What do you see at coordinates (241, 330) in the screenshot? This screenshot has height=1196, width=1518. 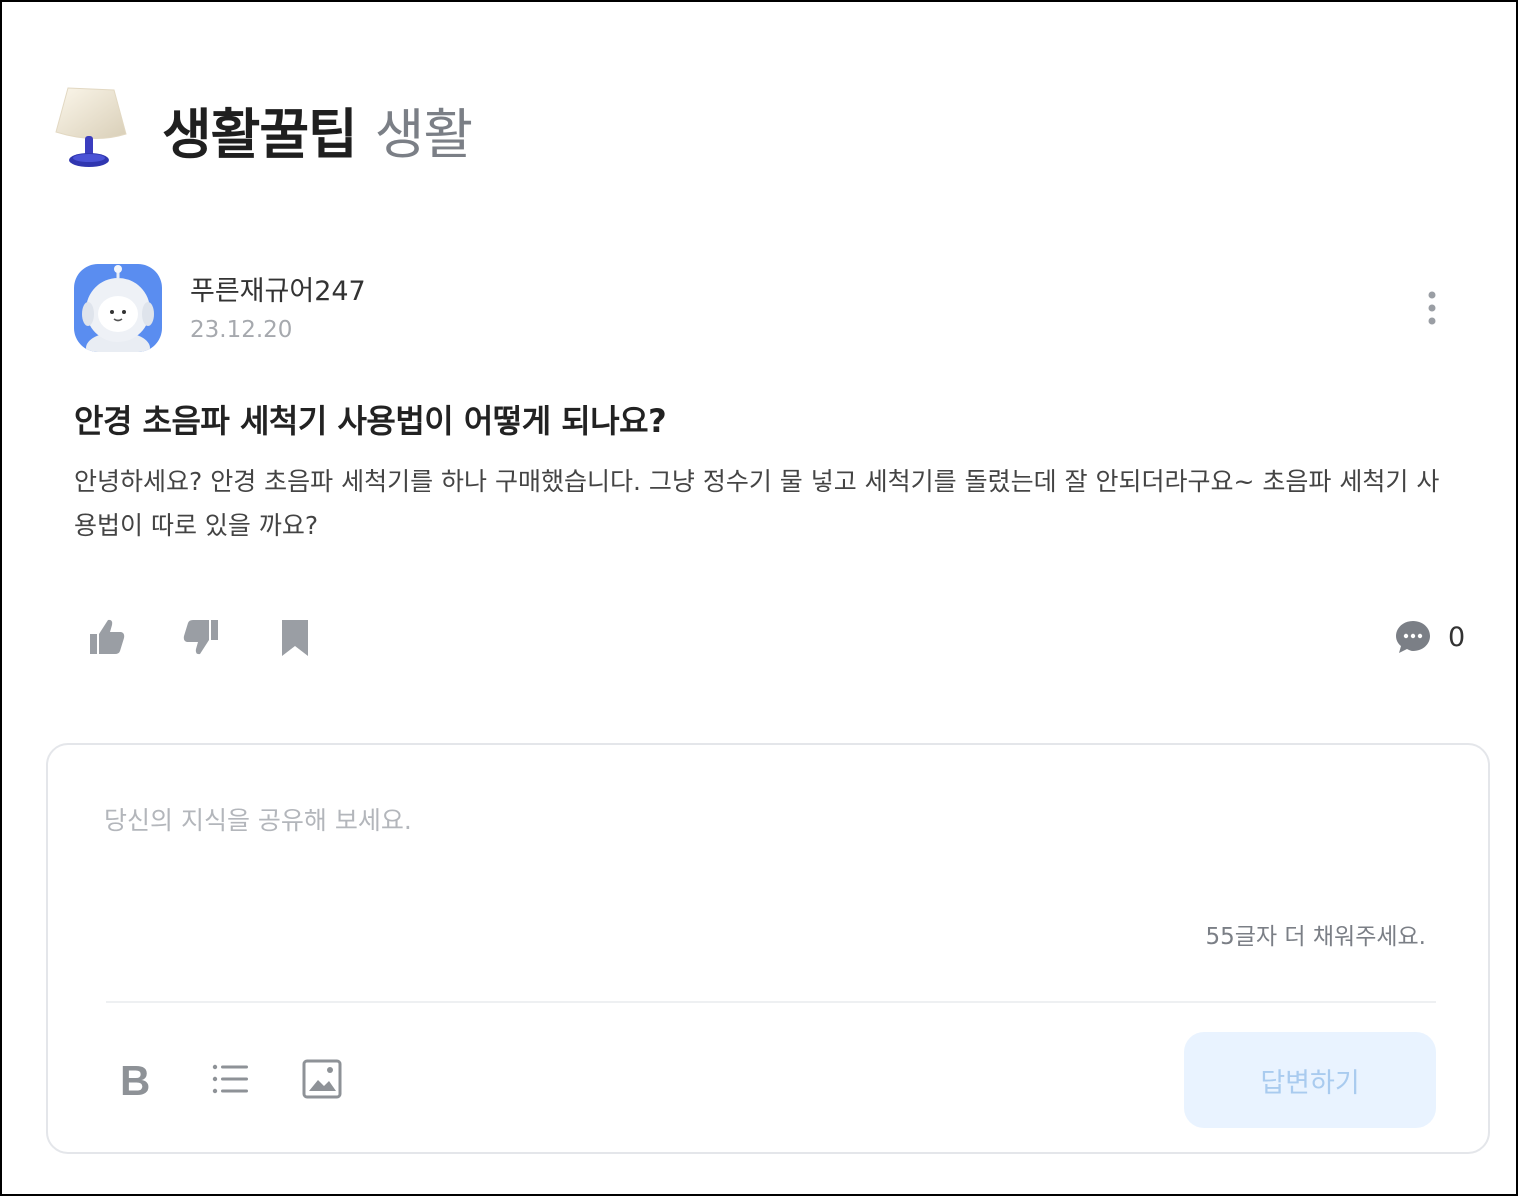 I see `post-date: 23.12.20` at bounding box center [241, 330].